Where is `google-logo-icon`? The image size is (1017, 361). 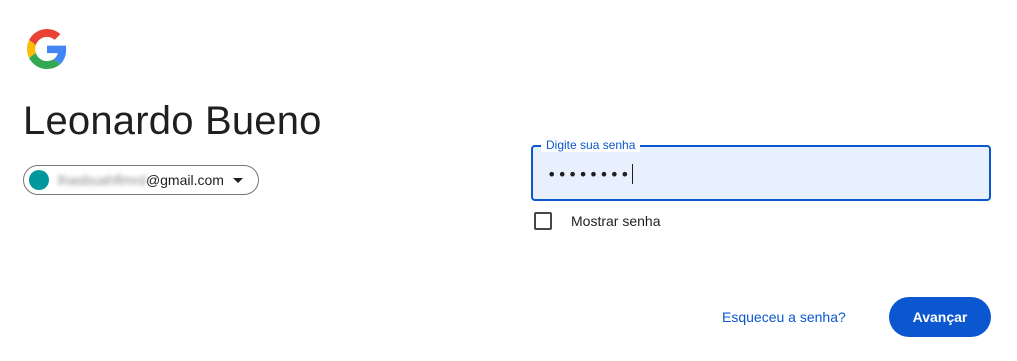 google-logo-icon is located at coordinates (47, 49).